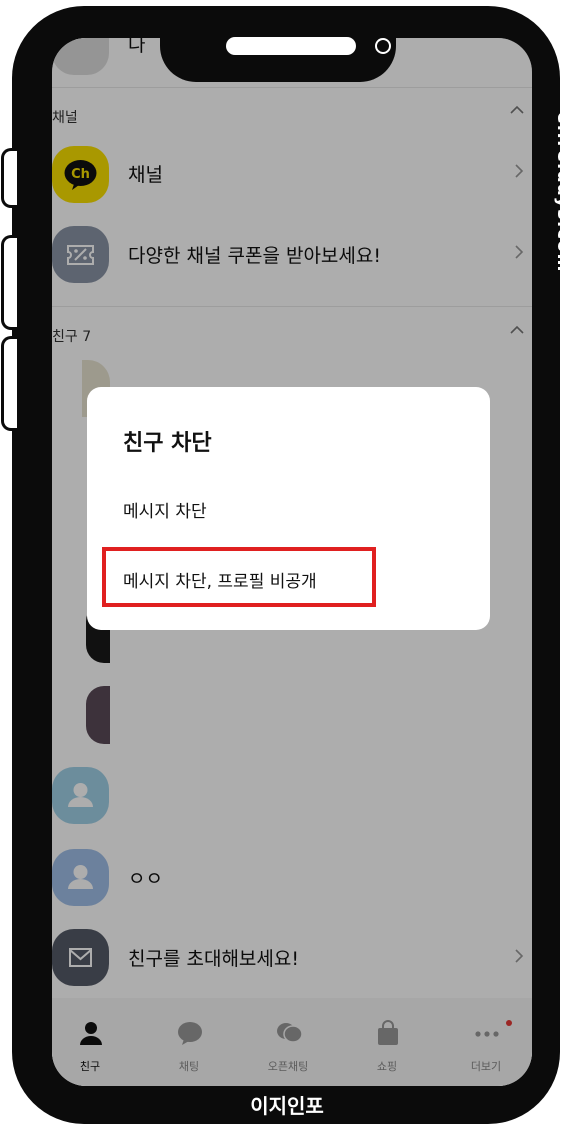  Describe the element at coordinates (563, 192) in the screenshot. I see `side-watermark: ei.reidays.com` at that location.